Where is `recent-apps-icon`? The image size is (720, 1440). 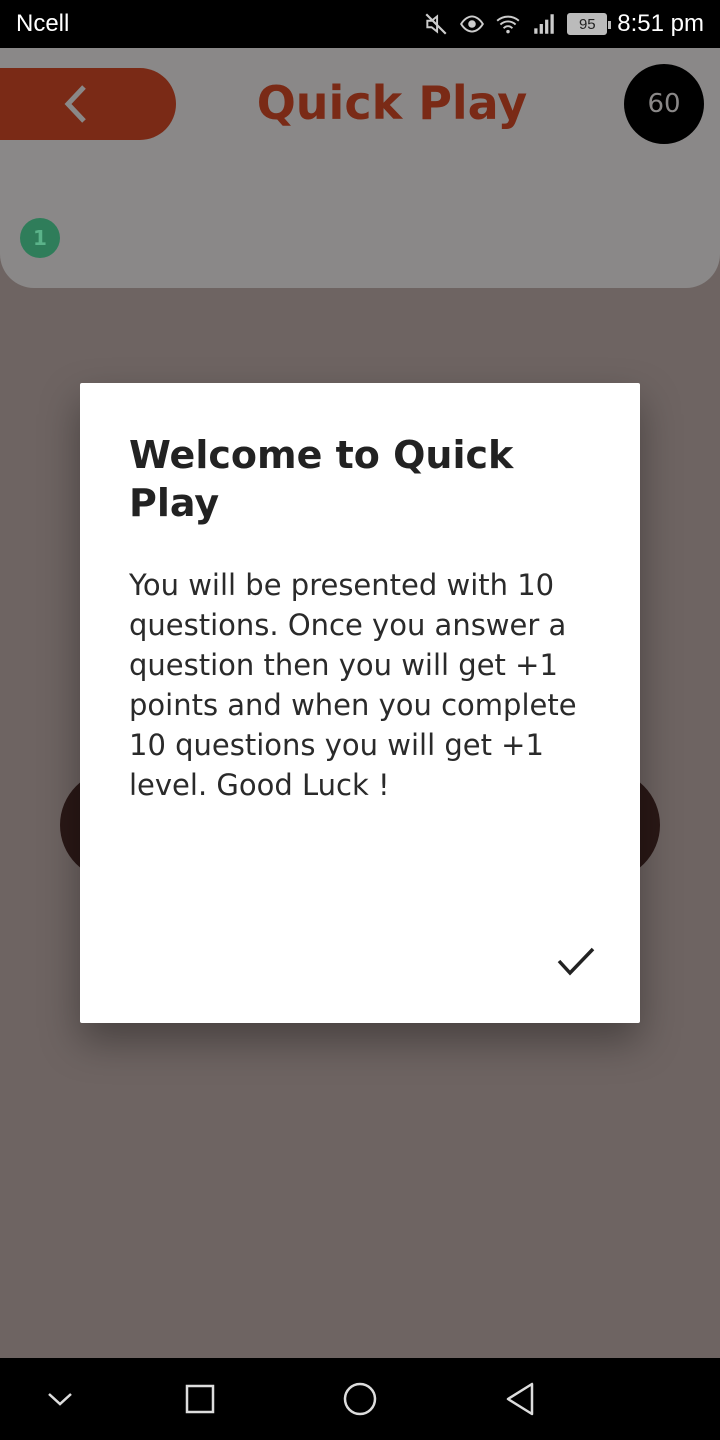
recent-apps-icon is located at coordinates (200, 1399).